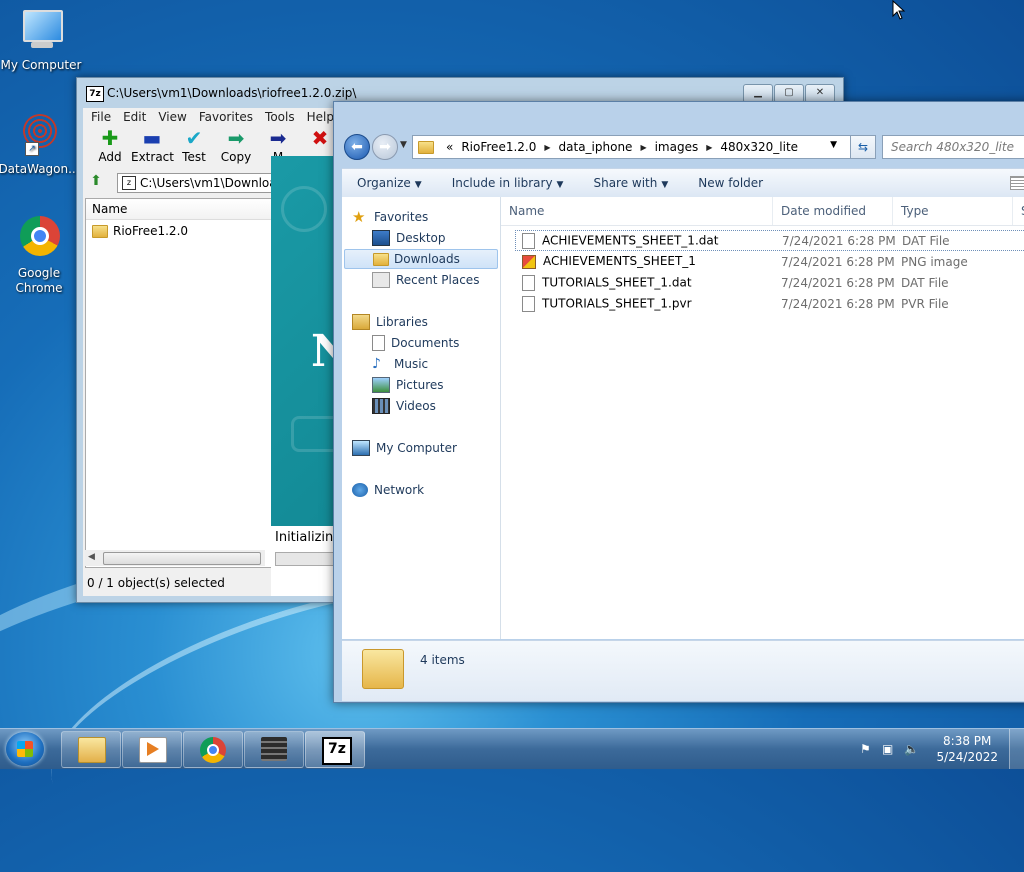 This screenshot has width=1024, height=872. What do you see at coordinates (1016, 749) in the screenshot?
I see `show-desktop-button` at bounding box center [1016, 749].